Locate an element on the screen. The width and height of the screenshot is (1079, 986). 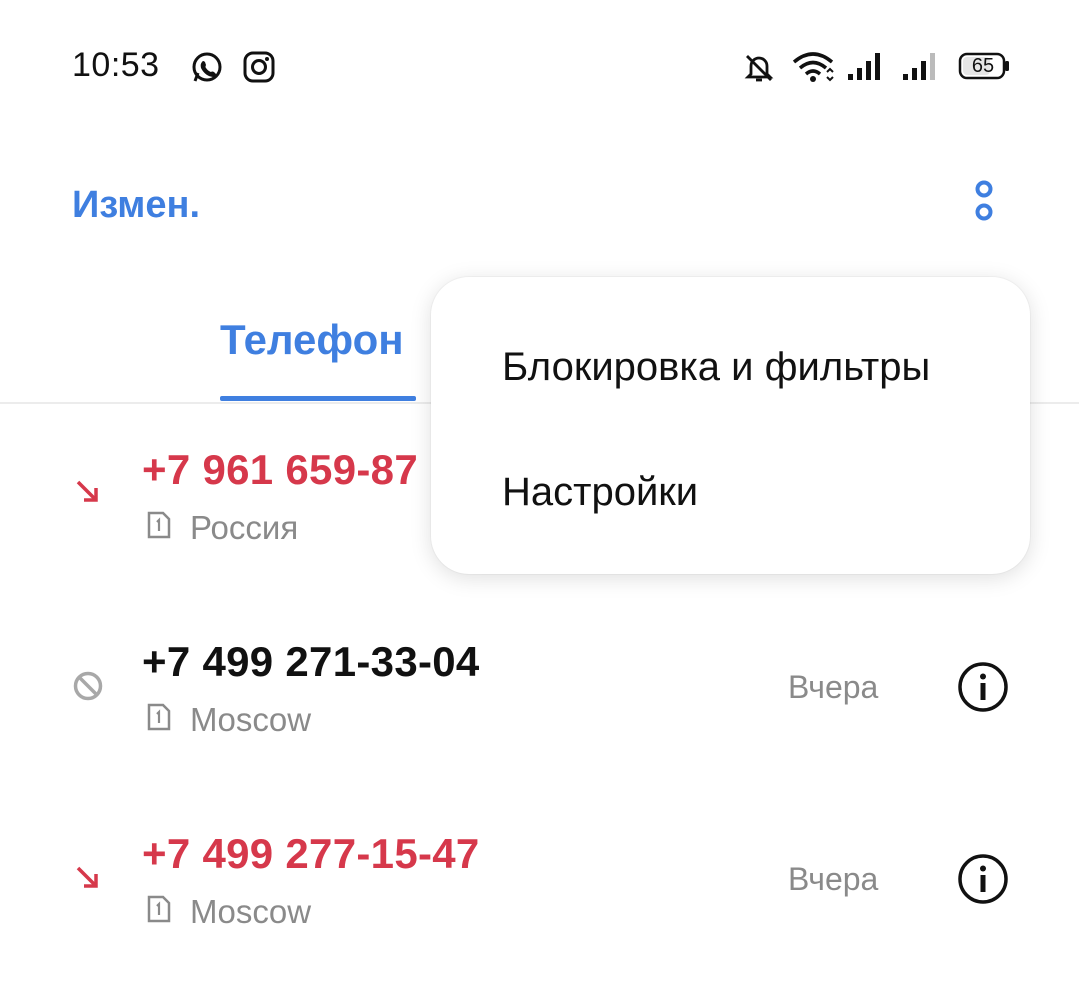
menu-item-settings: Настройки is located at coordinates (600, 492).